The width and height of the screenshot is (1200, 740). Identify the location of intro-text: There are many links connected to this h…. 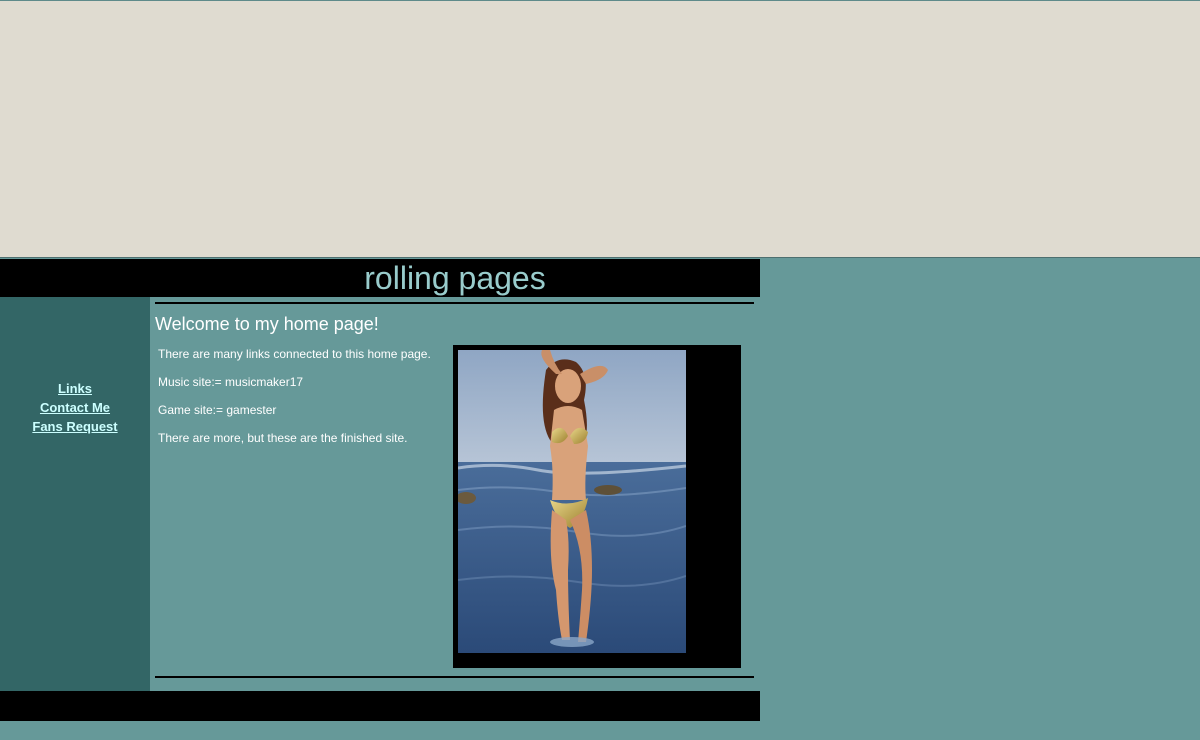
(303, 403).